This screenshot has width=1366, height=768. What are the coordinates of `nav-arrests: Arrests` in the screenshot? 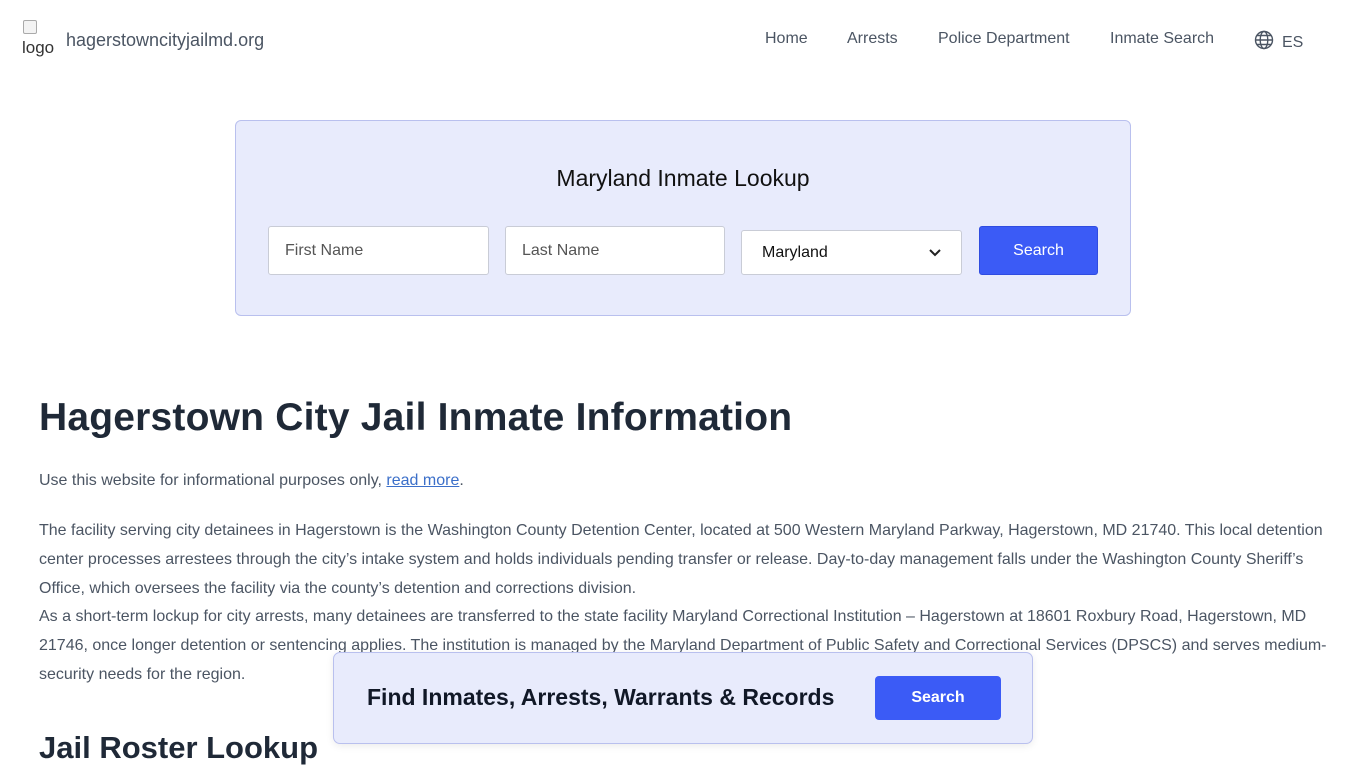 It's located at (872, 39).